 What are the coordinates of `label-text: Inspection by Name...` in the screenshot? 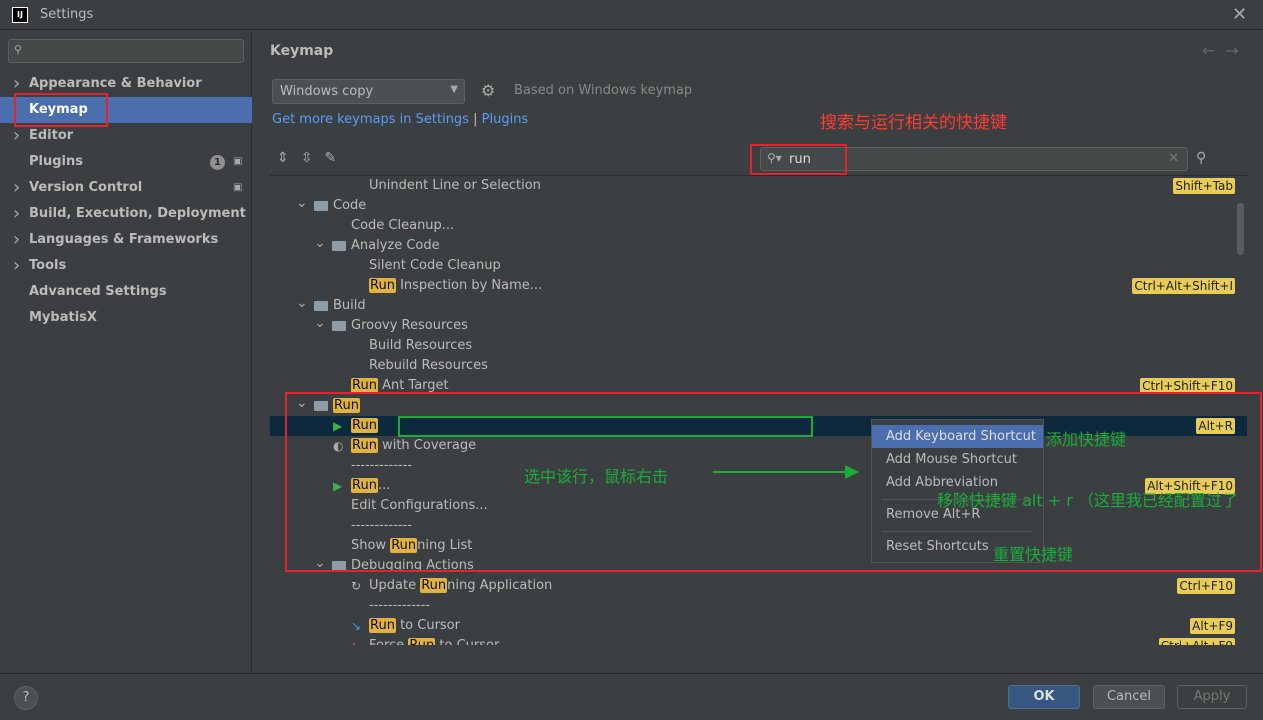 It's located at (469, 285).